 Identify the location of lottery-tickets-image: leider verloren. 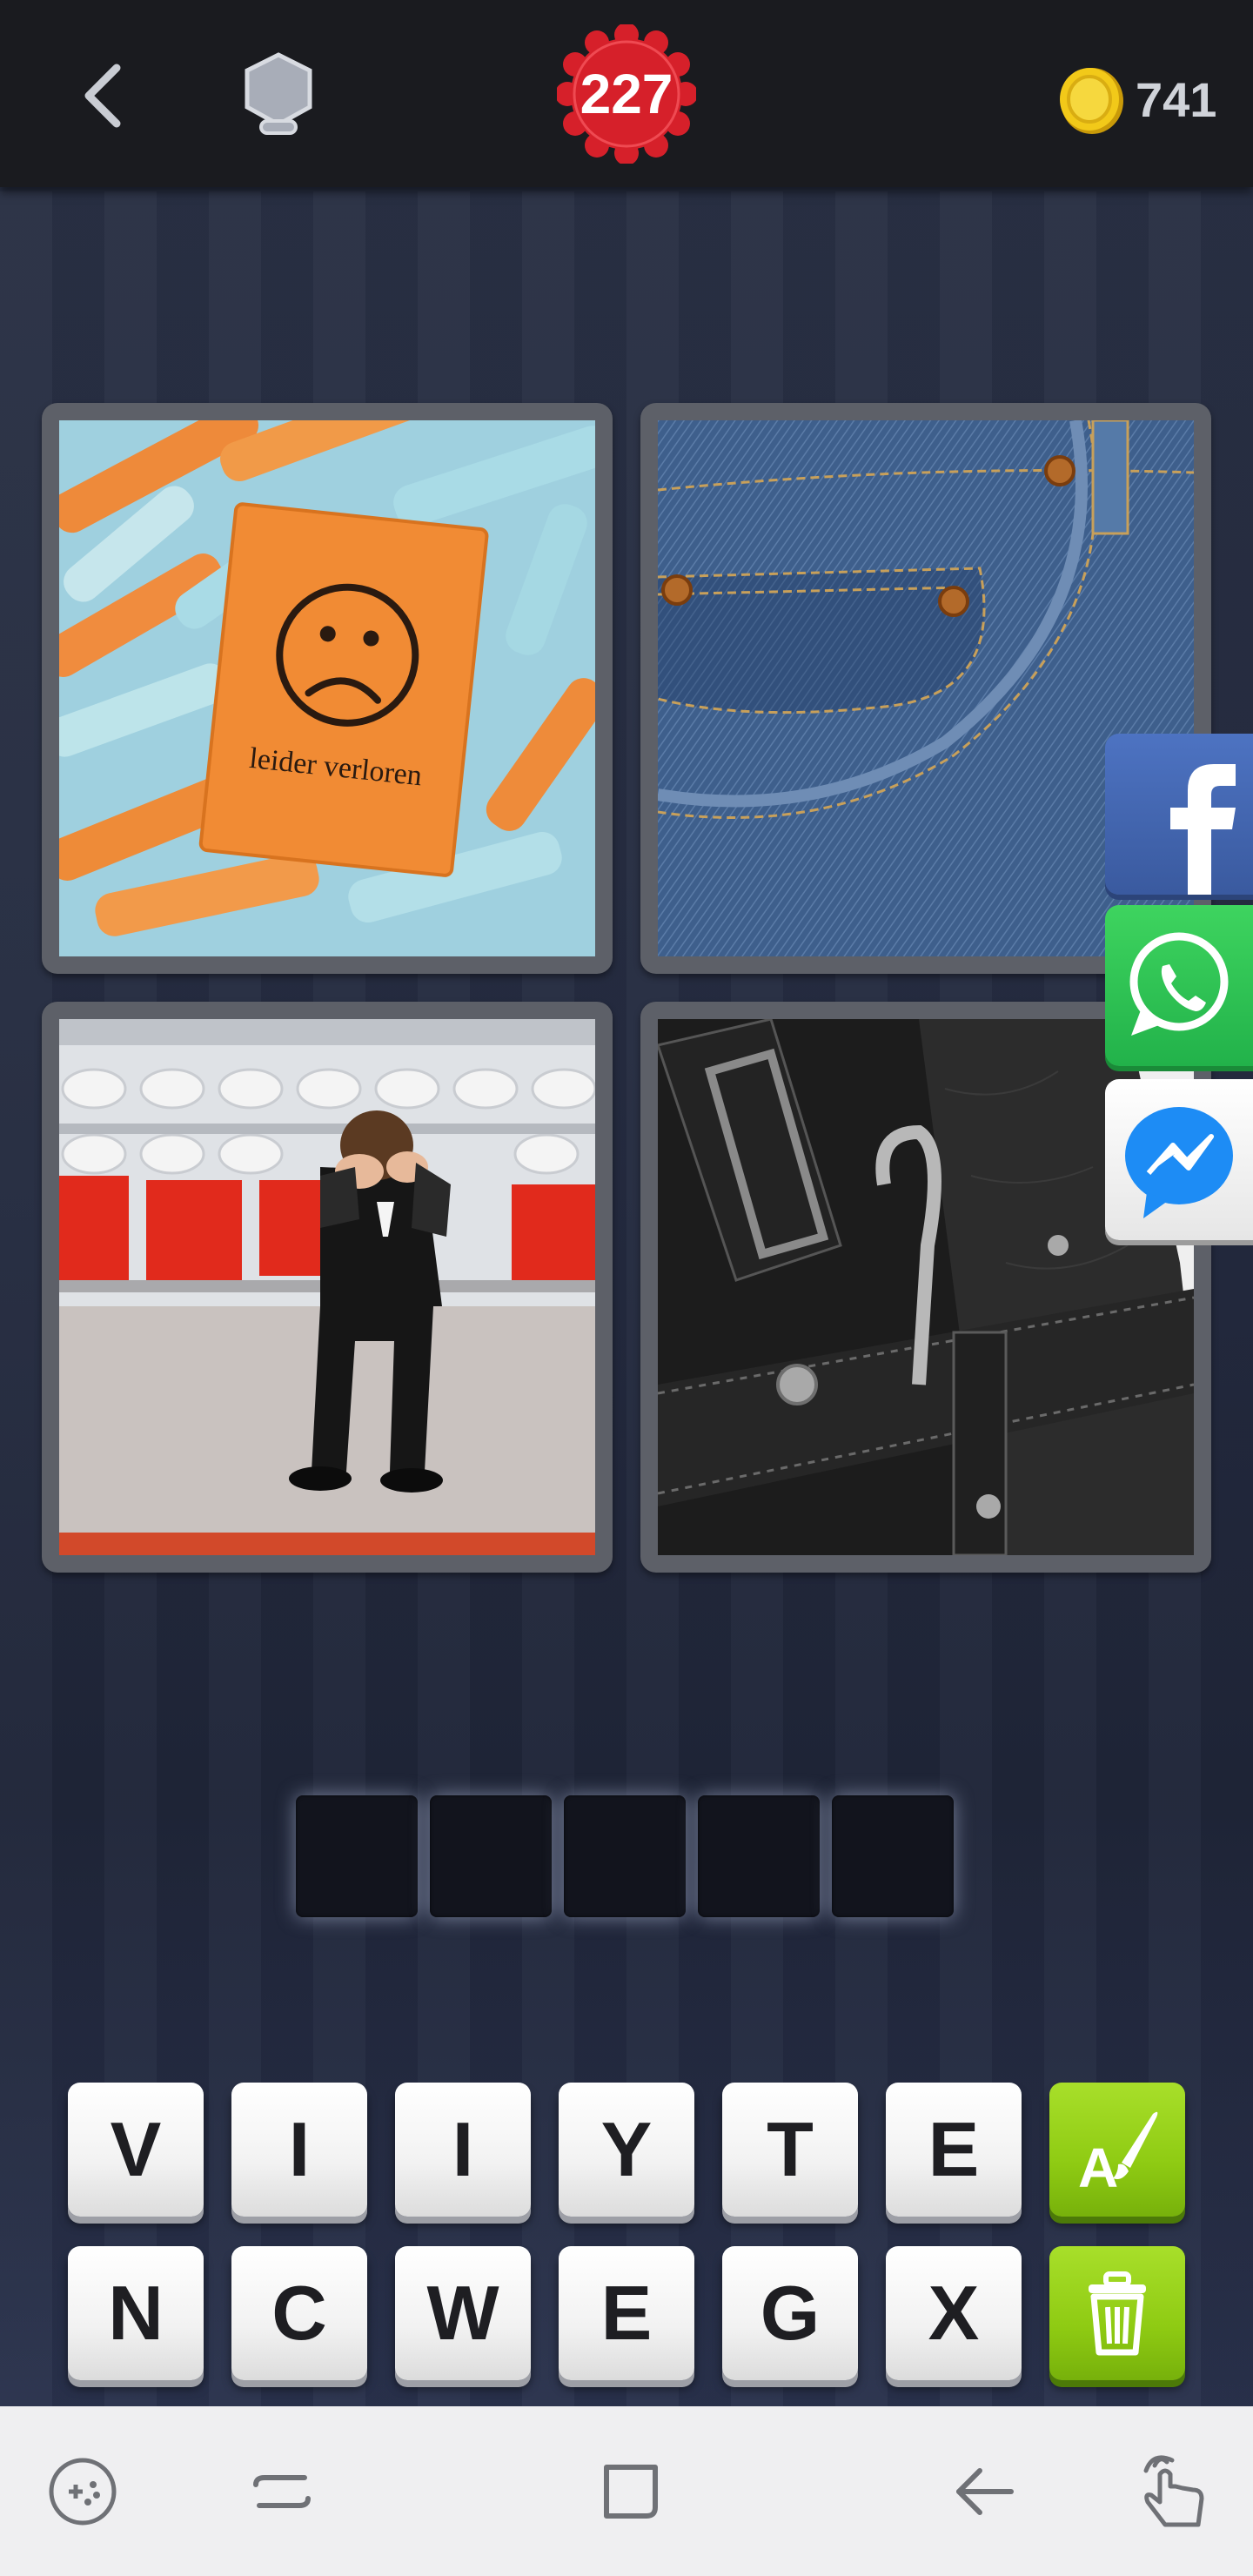
(327, 688).